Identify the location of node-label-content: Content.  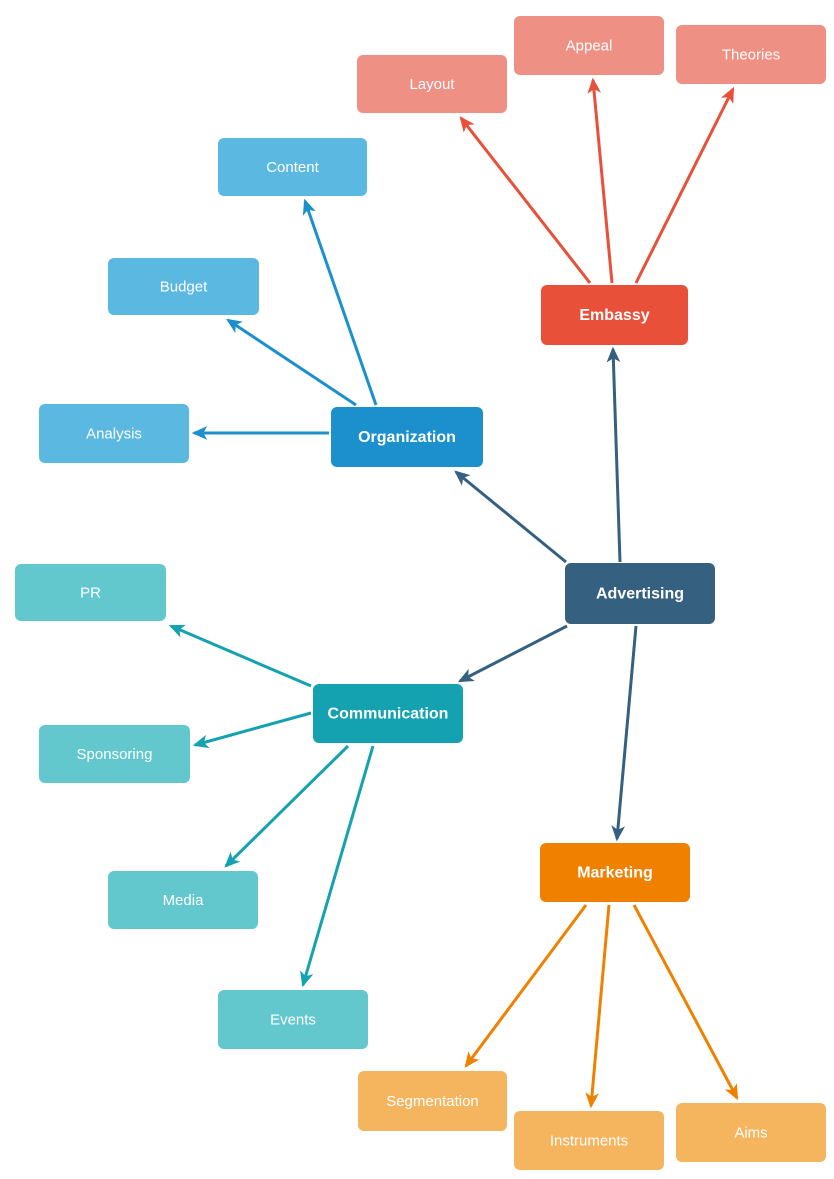
(292, 167).